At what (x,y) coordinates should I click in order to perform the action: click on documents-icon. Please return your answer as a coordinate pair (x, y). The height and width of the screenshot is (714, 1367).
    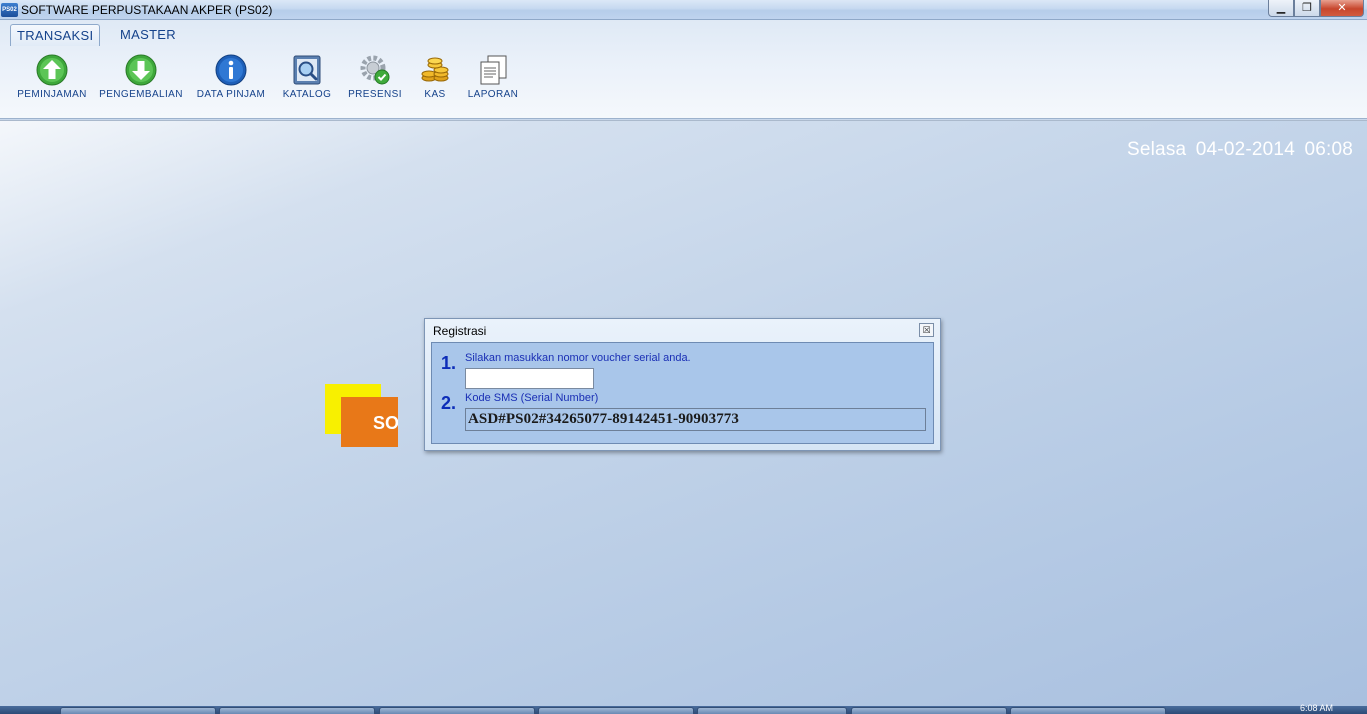
    Looking at the image, I should click on (493, 70).